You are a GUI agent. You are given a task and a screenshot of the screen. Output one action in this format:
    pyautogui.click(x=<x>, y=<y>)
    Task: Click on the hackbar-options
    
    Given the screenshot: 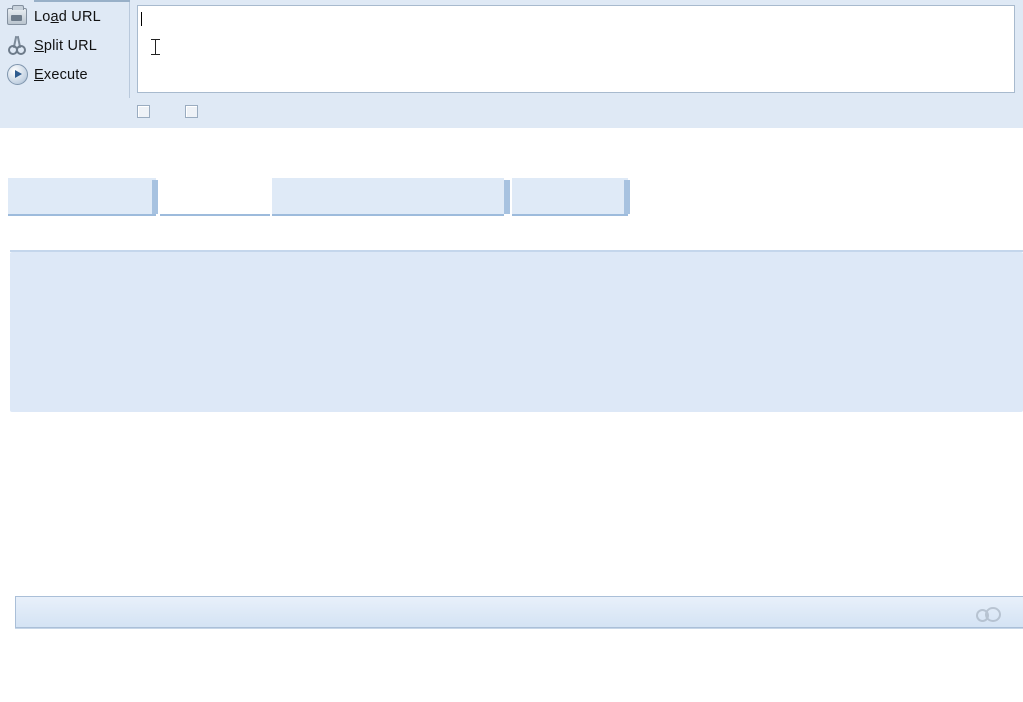 What is the action you would take?
    pyautogui.click(x=171, y=111)
    